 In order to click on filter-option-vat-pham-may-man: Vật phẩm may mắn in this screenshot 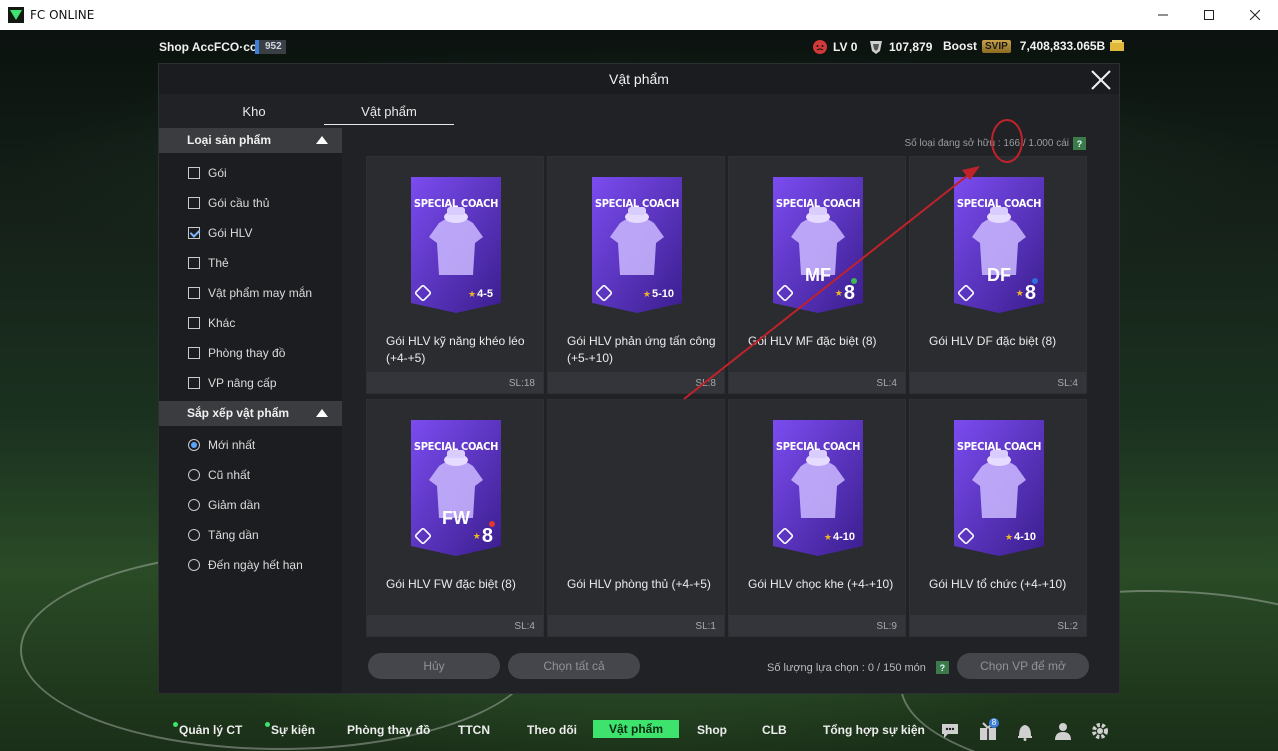, I will do `click(250, 293)`.